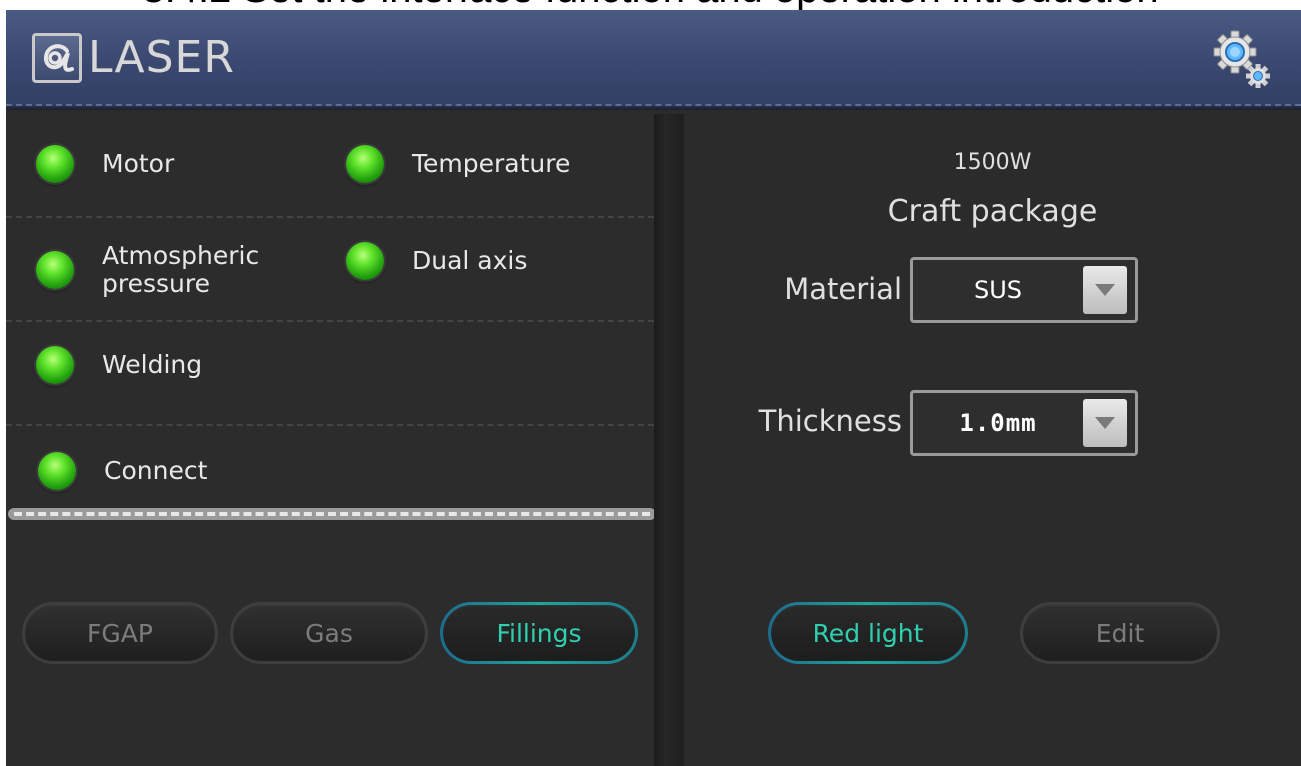  I want to click on thickness-select: 1.0mm, so click(1024, 423).